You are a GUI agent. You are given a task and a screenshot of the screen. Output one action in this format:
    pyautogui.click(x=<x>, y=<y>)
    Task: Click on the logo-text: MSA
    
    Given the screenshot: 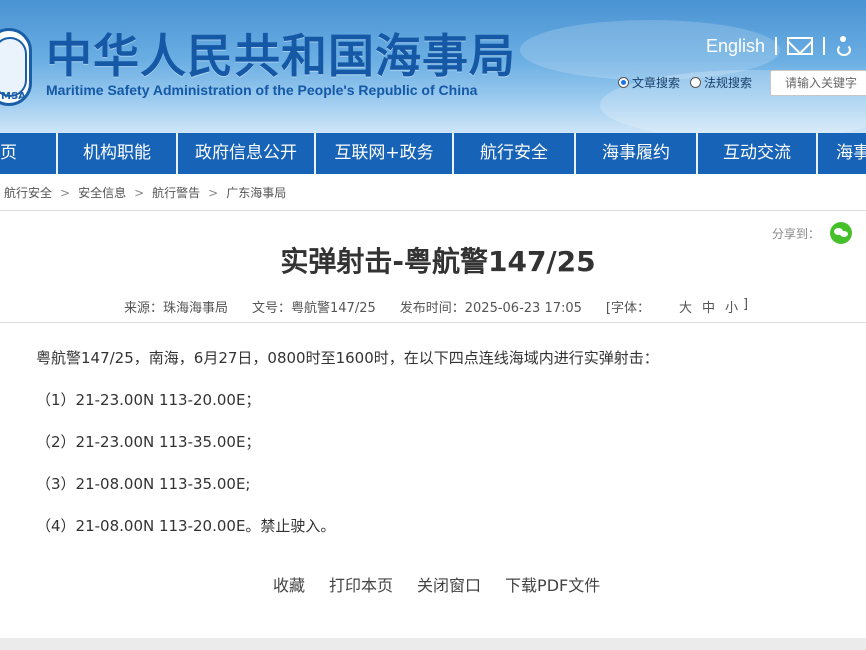 What is the action you would take?
    pyautogui.click(x=13, y=96)
    